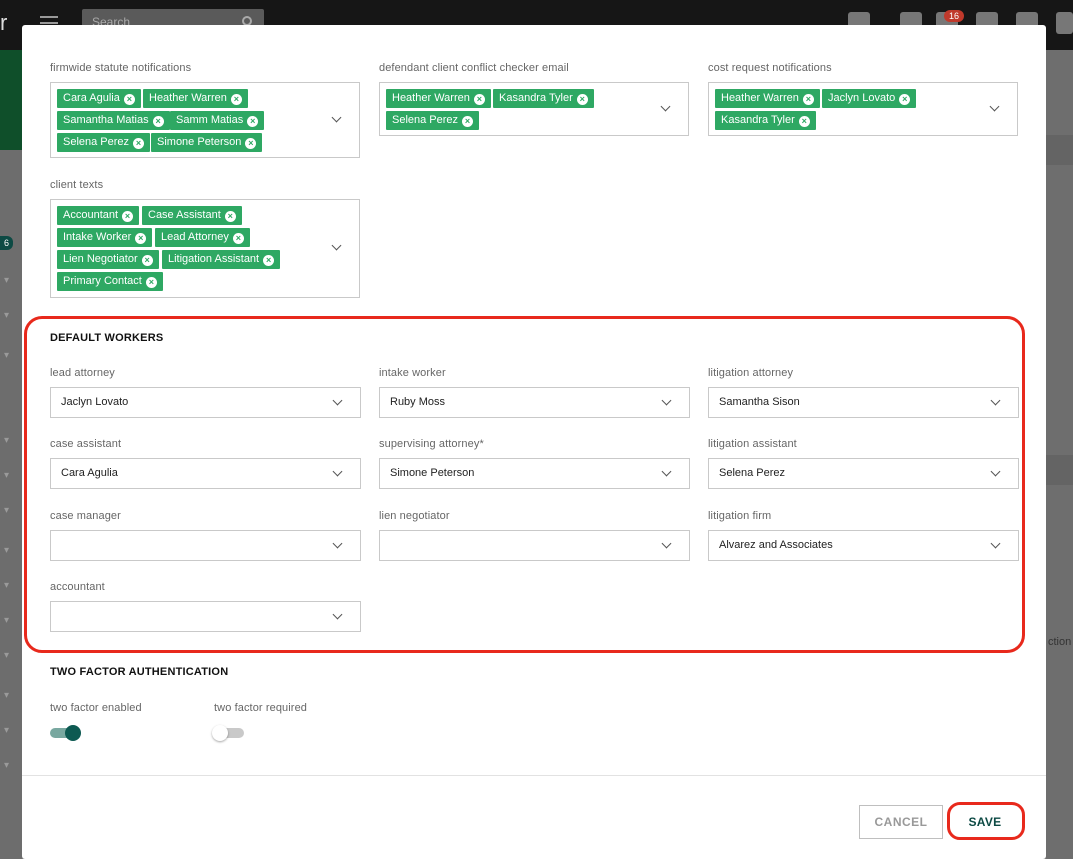 The height and width of the screenshot is (859, 1073). What do you see at coordinates (192, 215) in the screenshot?
I see `chip: Case Assistant ×` at bounding box center [192, 215].